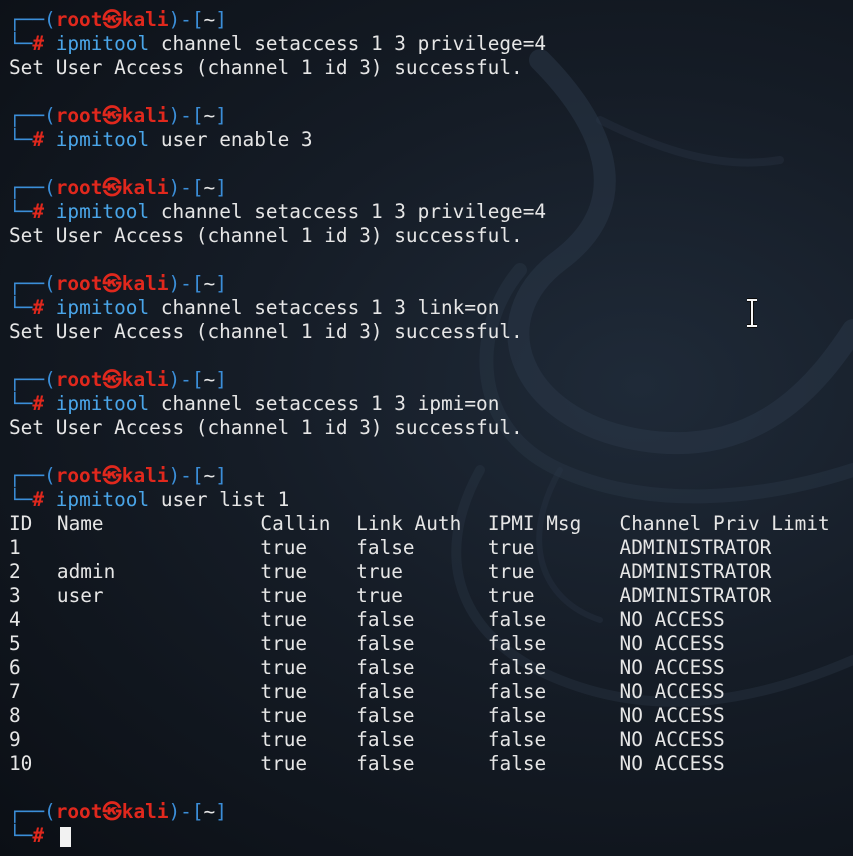 Image resolution: width=853 pixels, height=856 pixels. I want to click on column-header: Callin, so click(295, 523).